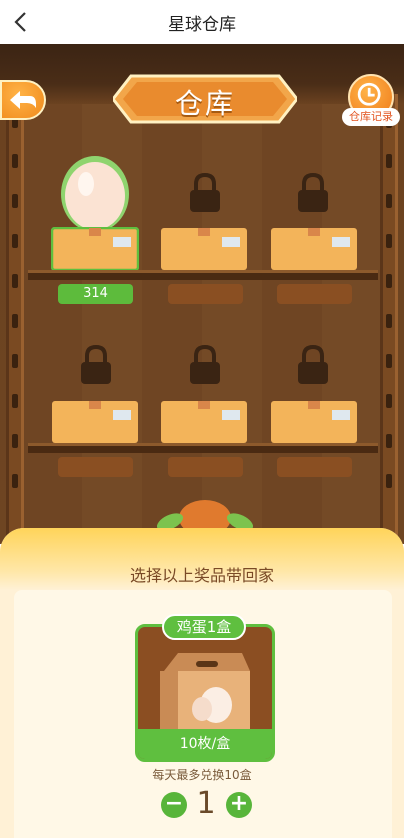  I want to click on plus-button: +, so click(239, 805).